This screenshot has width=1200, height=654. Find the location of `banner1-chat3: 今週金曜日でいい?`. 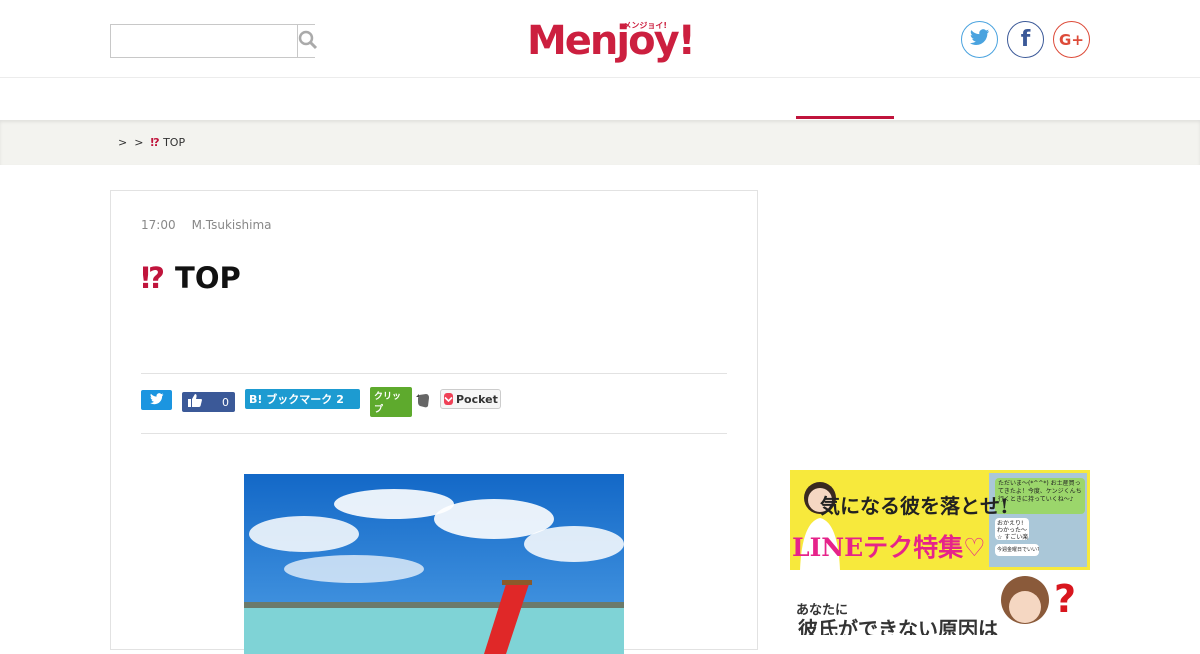

banner1-chat3: 今週金曜日でいい? is located at coordinates (1018, 550).